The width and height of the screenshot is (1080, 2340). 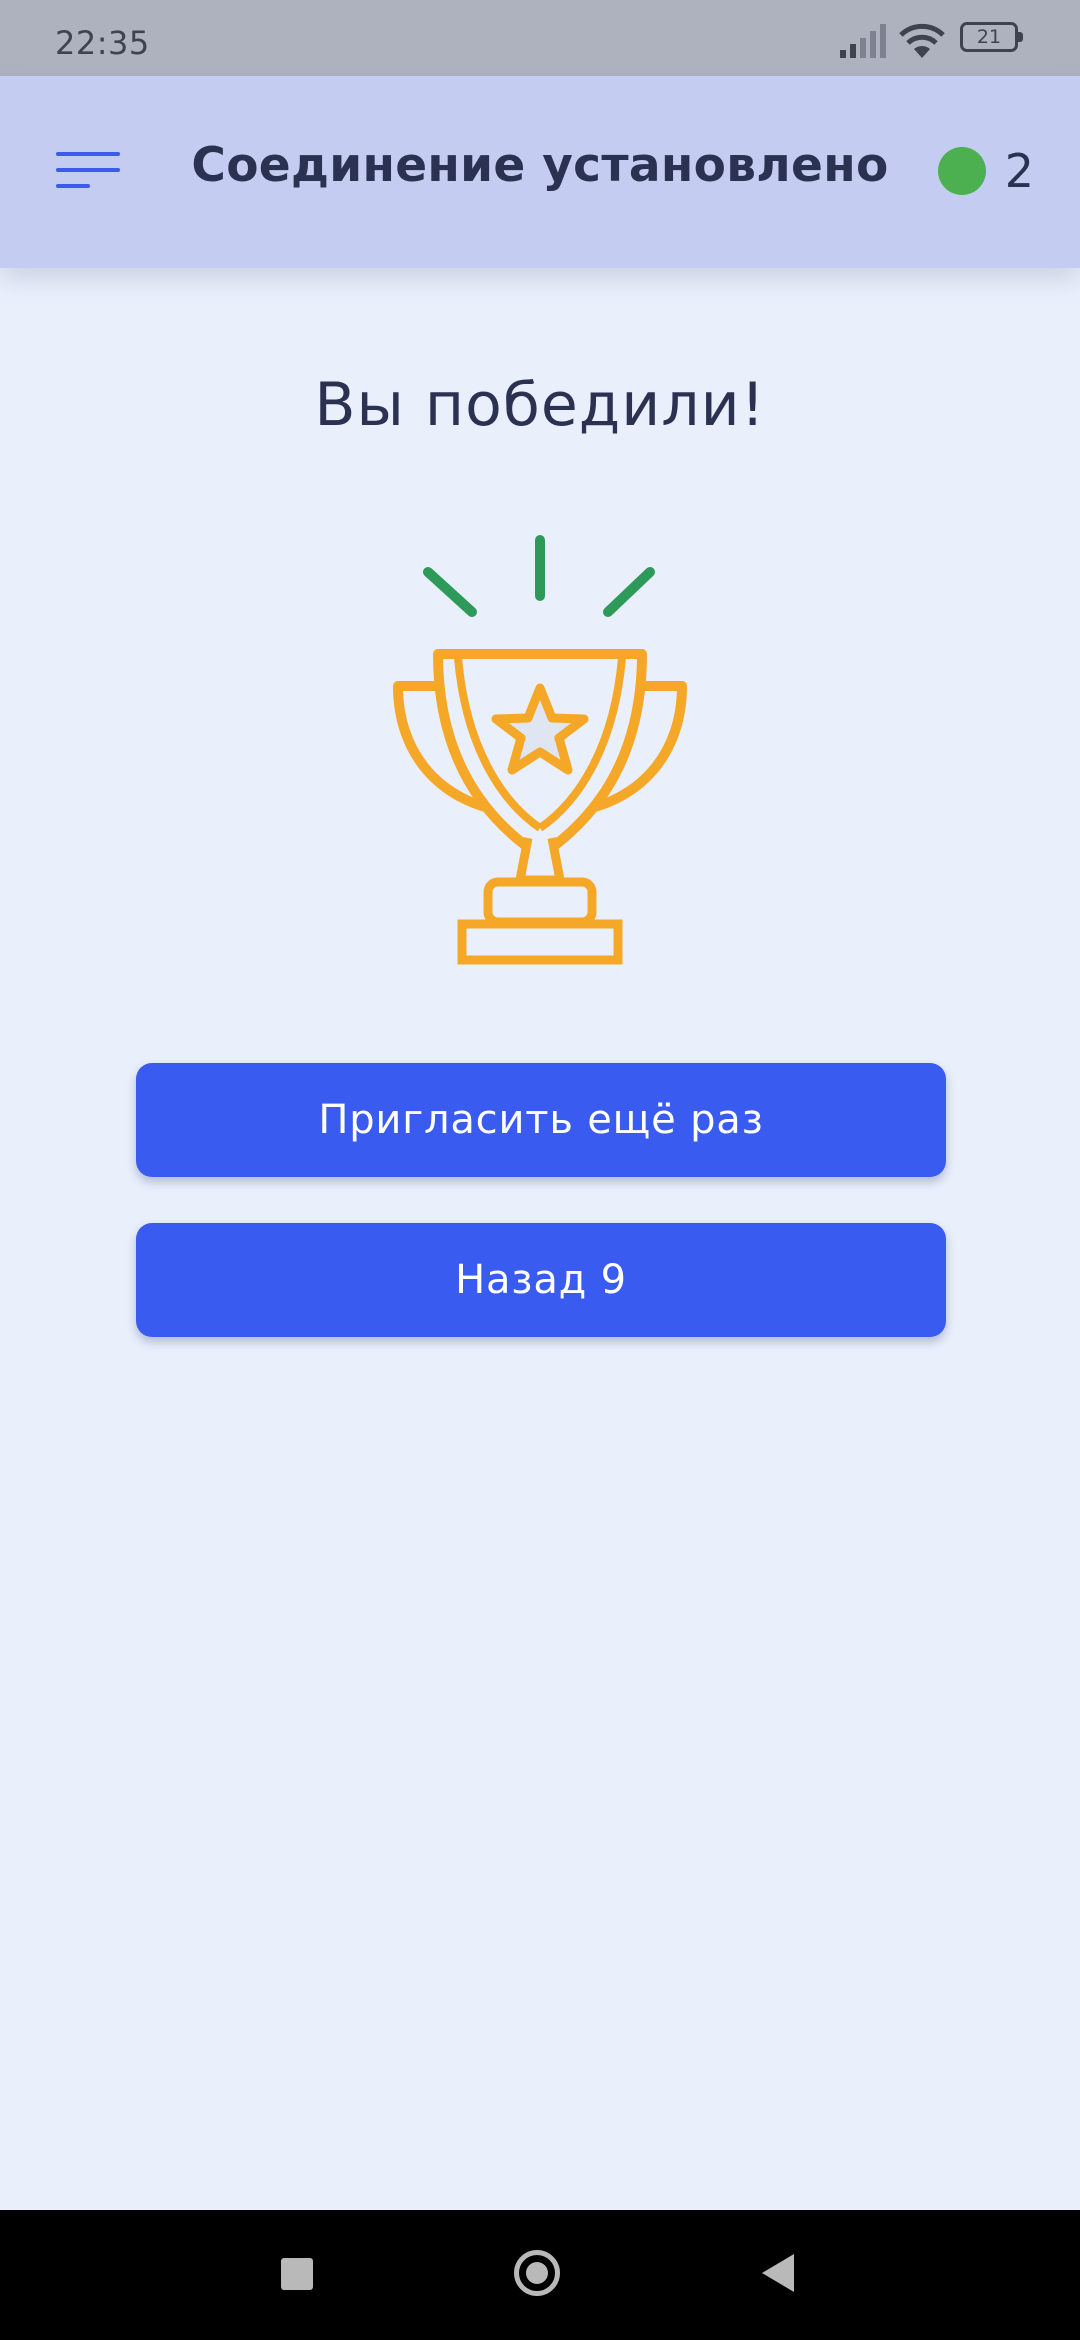 What do you see at coordinates (922, 40) in the screenshot?
I see `wifi-icon` at bounding box center [922, 40].